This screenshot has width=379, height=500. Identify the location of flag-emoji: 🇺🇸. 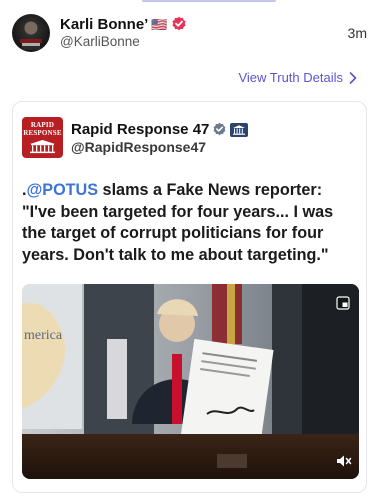
(159, 24).